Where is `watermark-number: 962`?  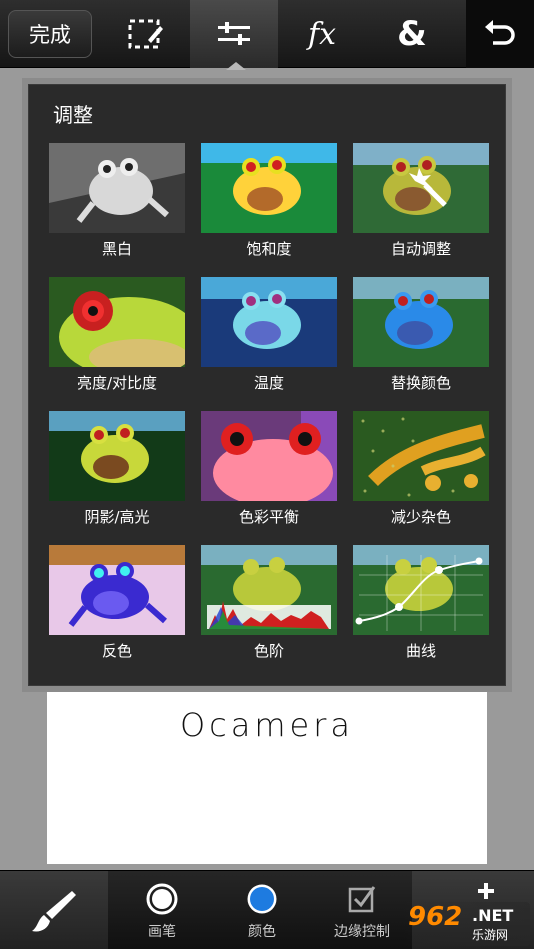 watermark-number: 962 is located at coordinates (435, 917).